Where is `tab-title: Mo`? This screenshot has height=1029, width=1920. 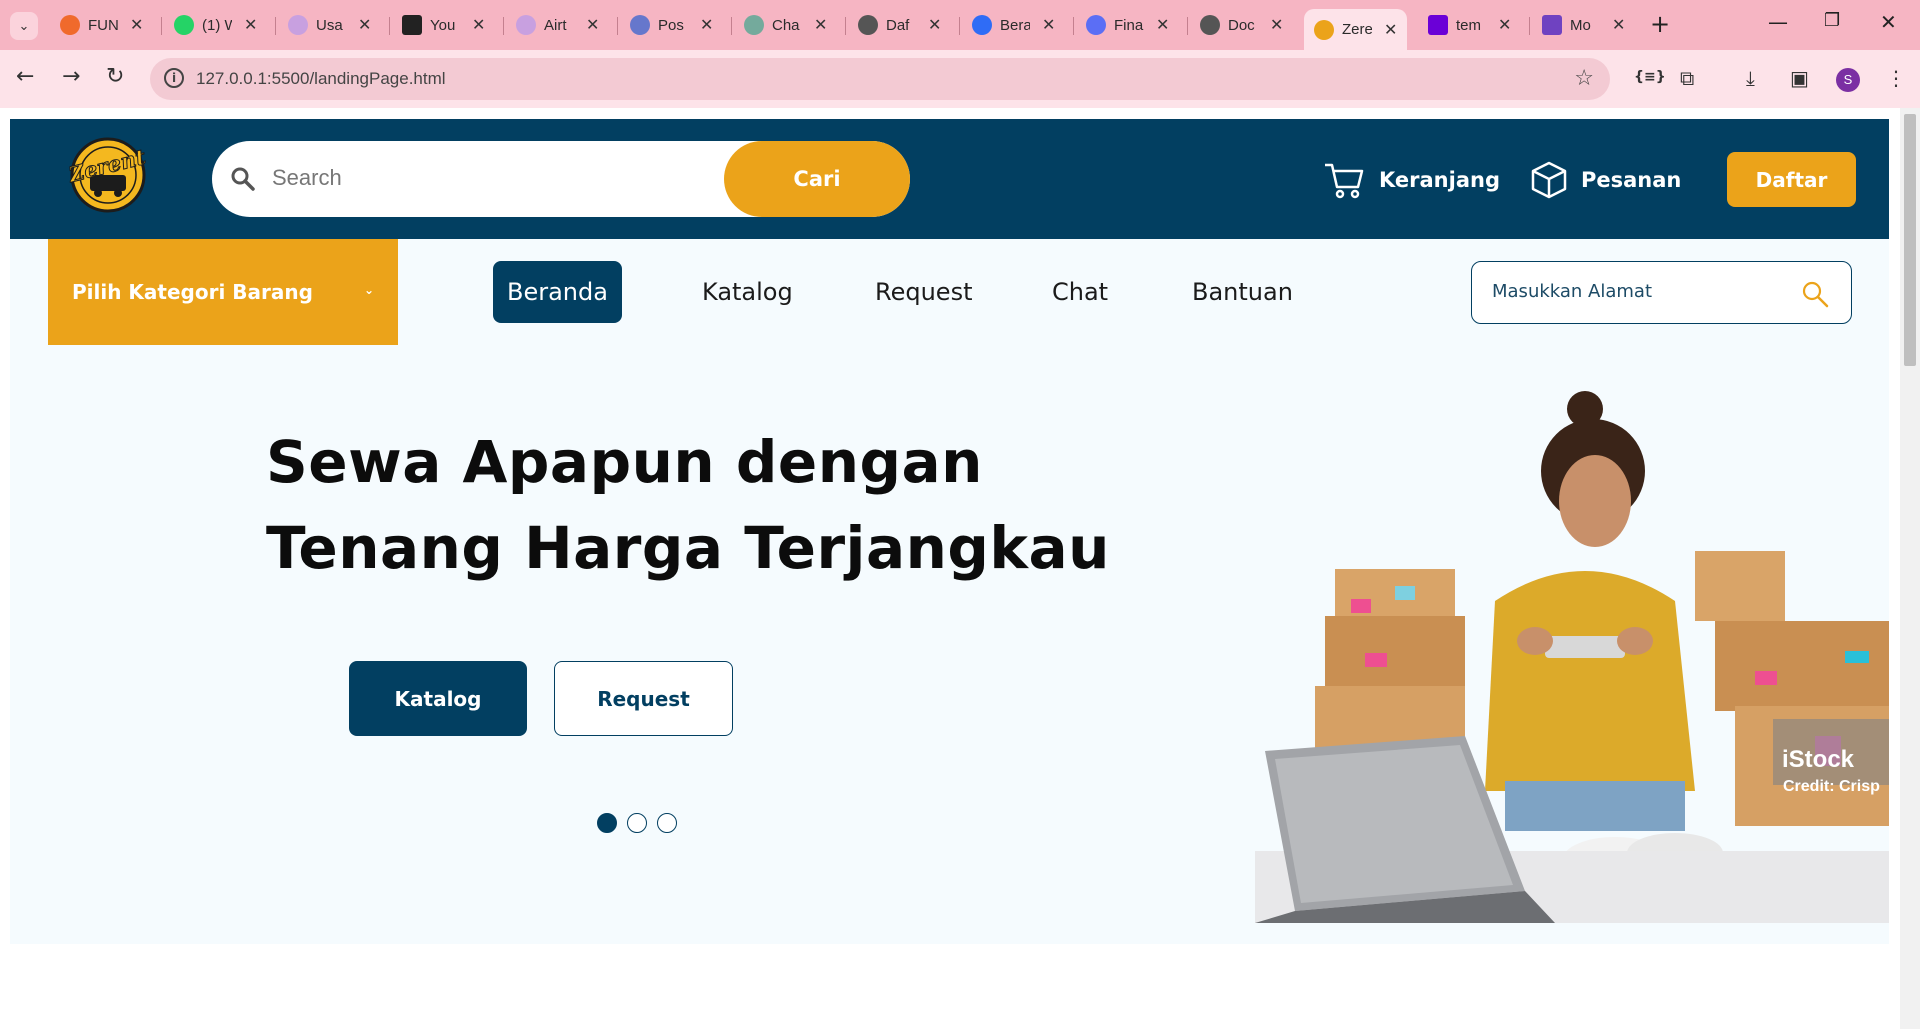
tab-title: Mo is located at coordinates (1580, 25).